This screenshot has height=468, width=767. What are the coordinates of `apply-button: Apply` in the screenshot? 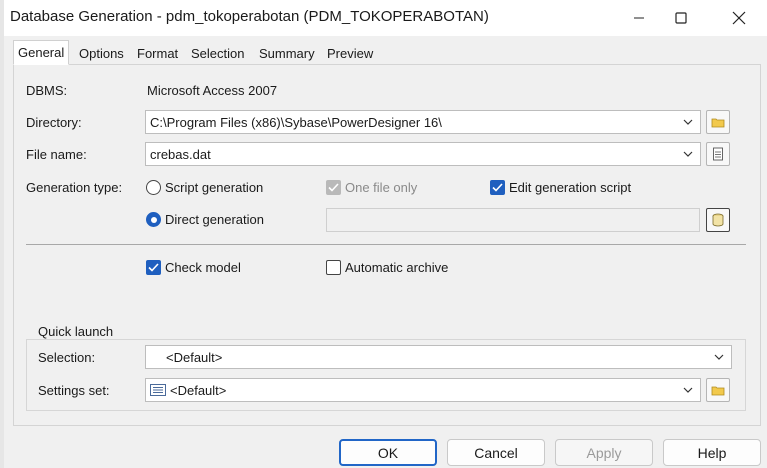 It's located at (604, 452).